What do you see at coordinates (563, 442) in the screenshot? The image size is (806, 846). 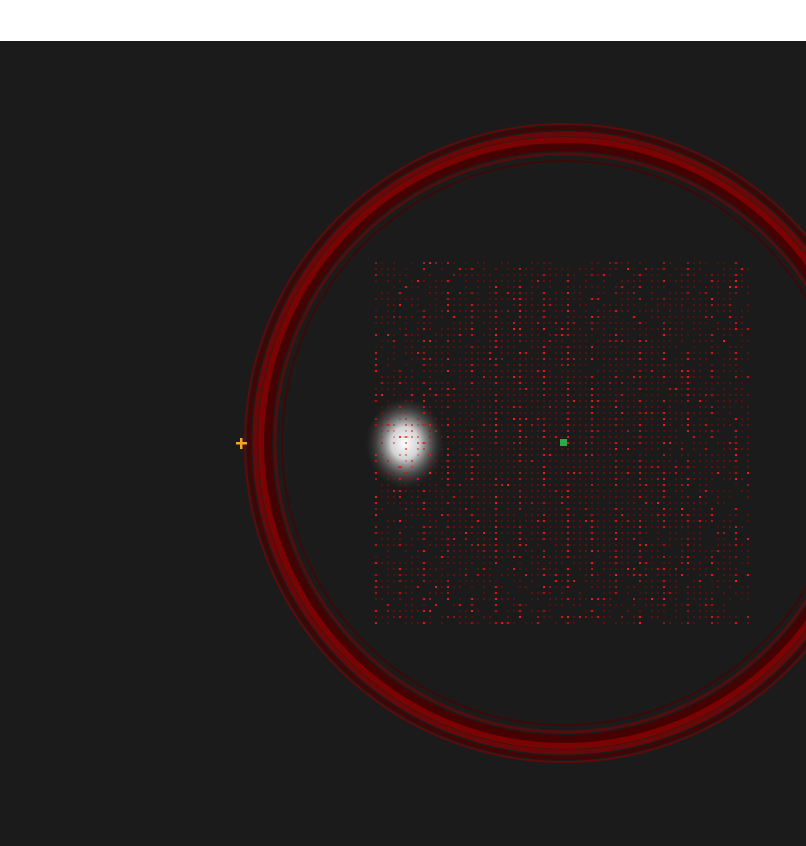 I see `center-marker-icon` at bounding box center [563, 442].